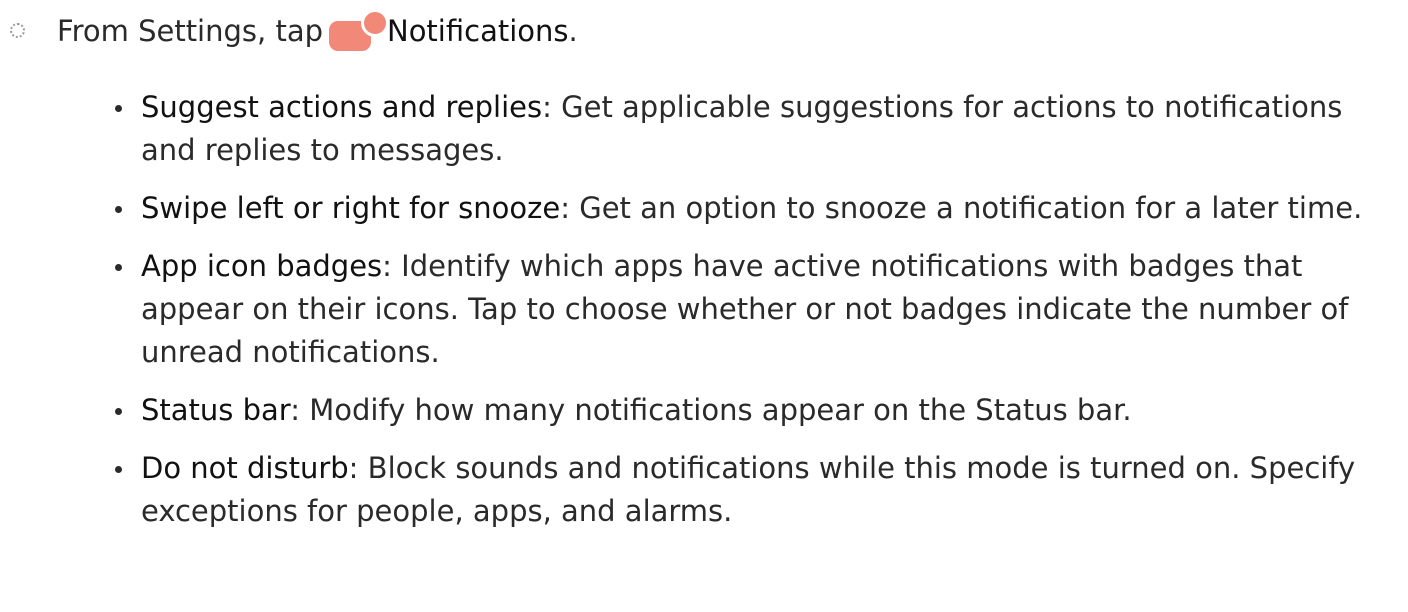 This screenshot has height=612, width=1408. I want to click on step-suffix: ., so click(573, 31).